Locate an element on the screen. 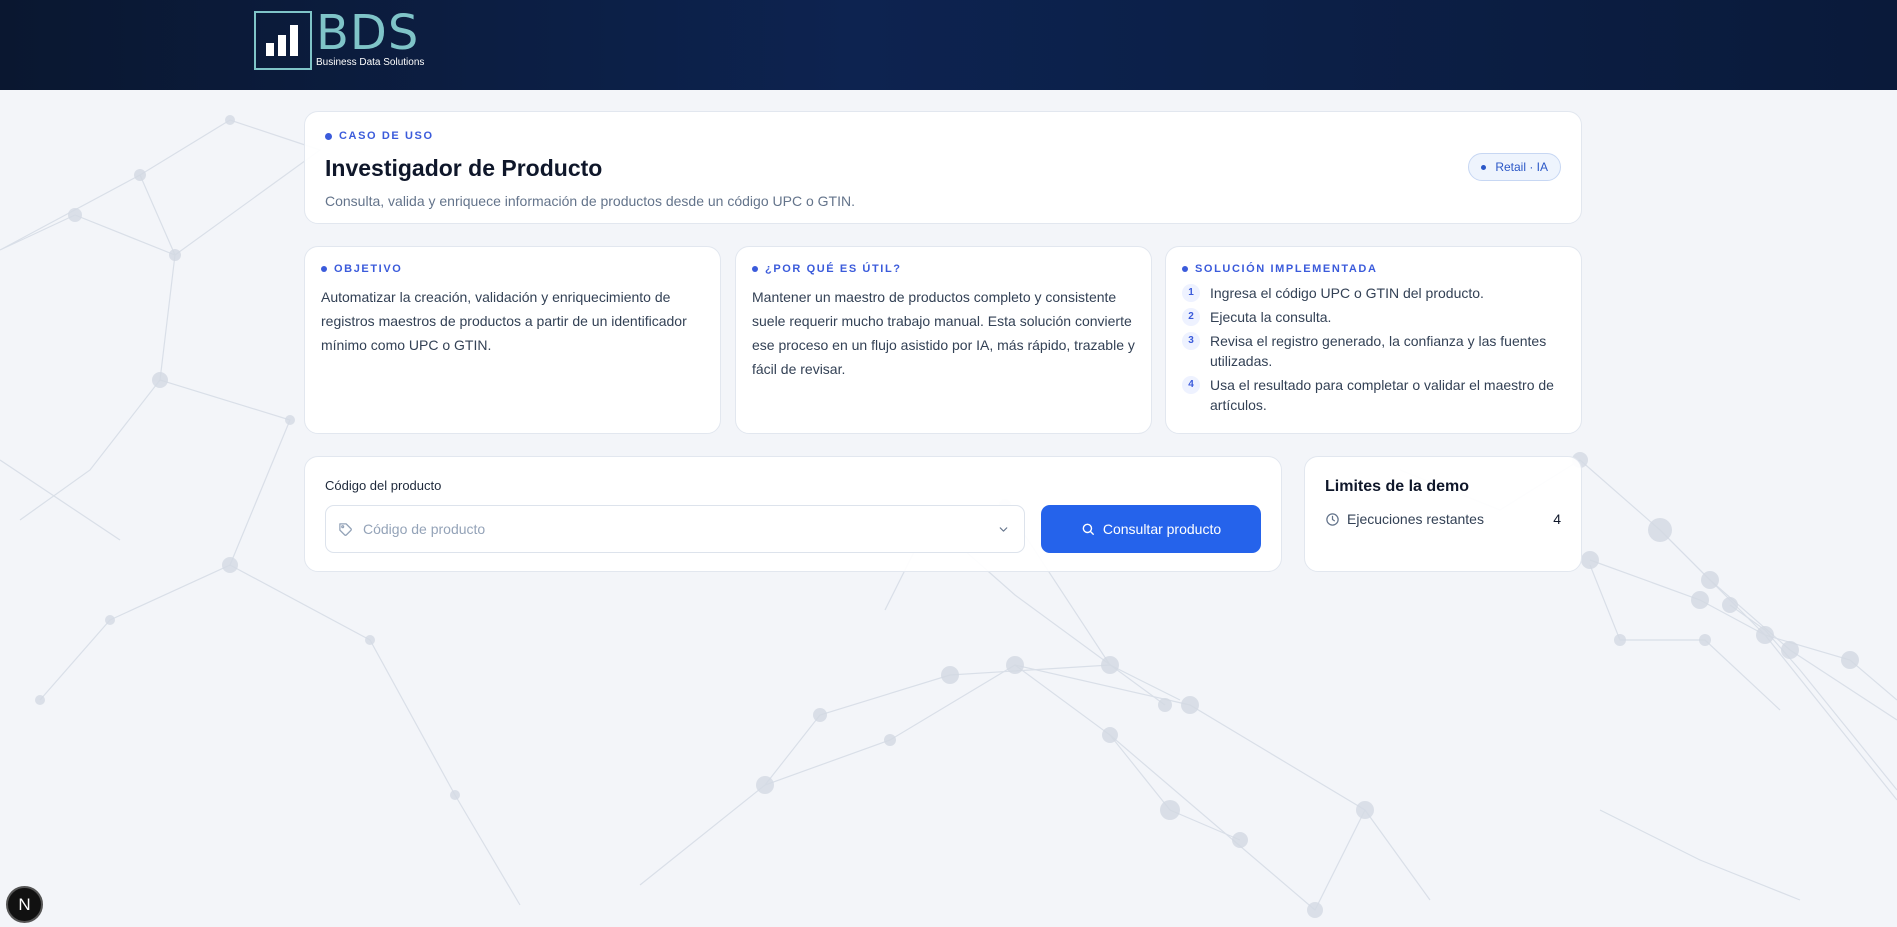  remaining-executions-value: 4 is located at coordinates (1557, 519).